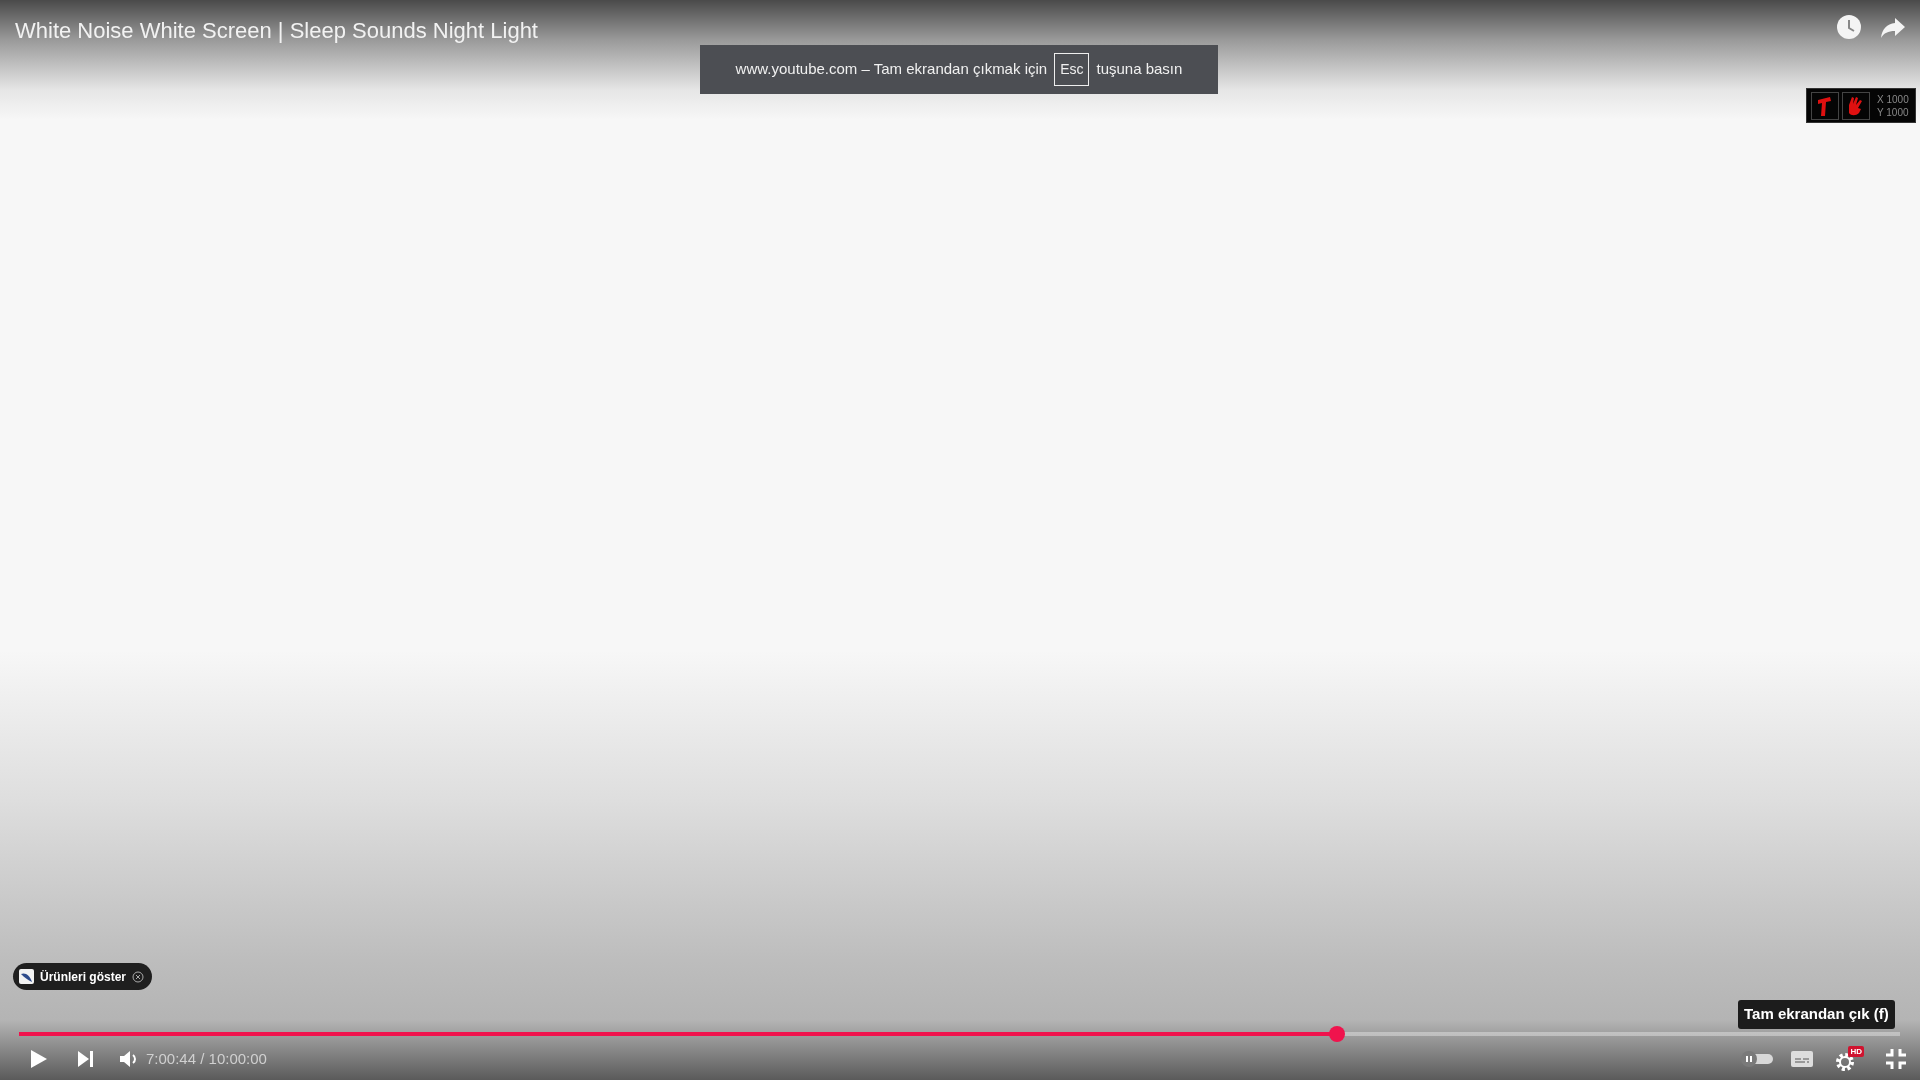 The height and width of the screenshot is (1080, 1920). What do you see at coordinates (1893, 99) in the screenshot?
I see `coordinate-text: X 1000` at bounding box center [1893, 99].